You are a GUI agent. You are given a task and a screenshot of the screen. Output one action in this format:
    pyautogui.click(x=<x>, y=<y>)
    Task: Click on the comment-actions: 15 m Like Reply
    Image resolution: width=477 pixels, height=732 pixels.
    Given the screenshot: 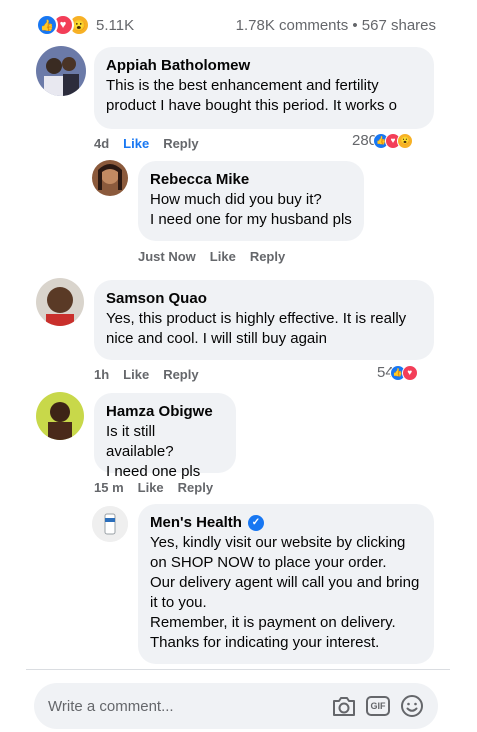 What is the action you would take?
    pyautogui.click(x=153, y=487)
    